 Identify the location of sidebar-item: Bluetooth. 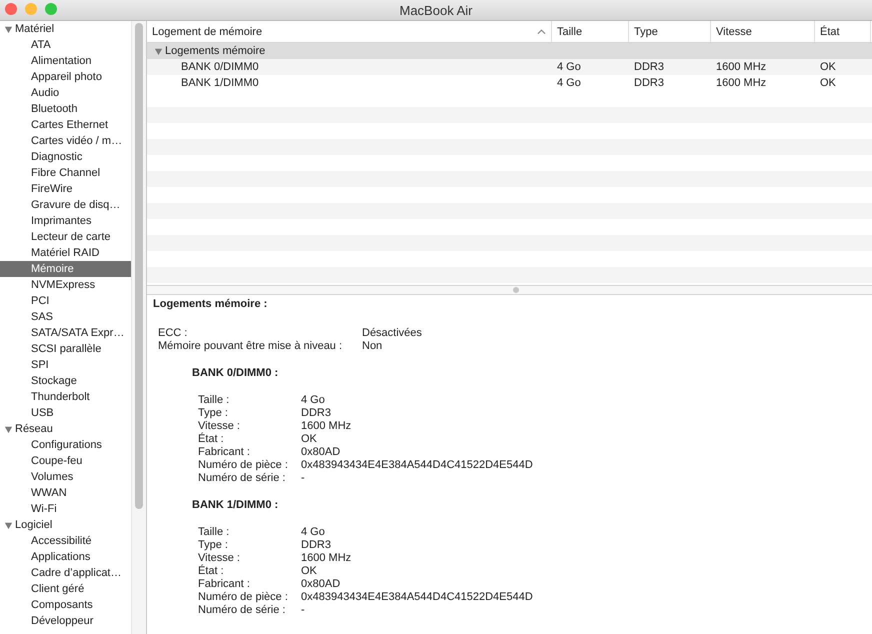
(65, 109).